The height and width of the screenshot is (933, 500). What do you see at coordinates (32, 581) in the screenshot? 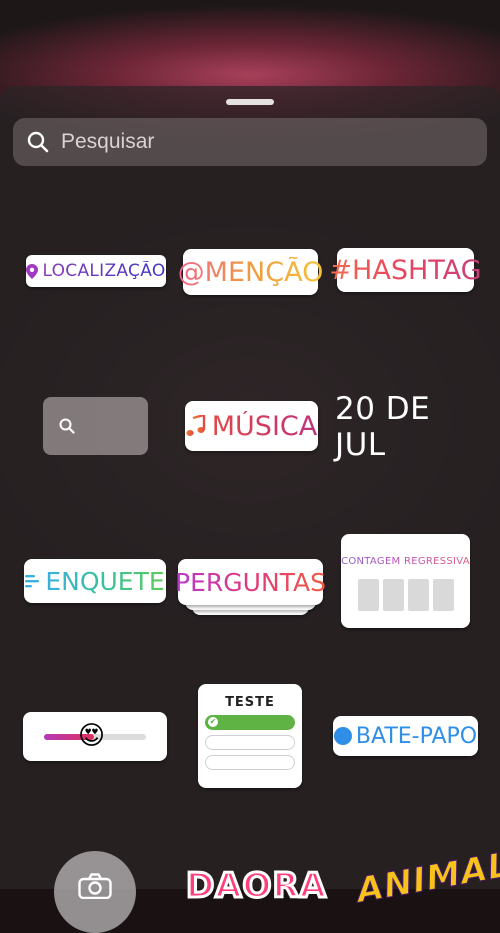
I see `poll-lines-icon` at bounding box center [32, 581].